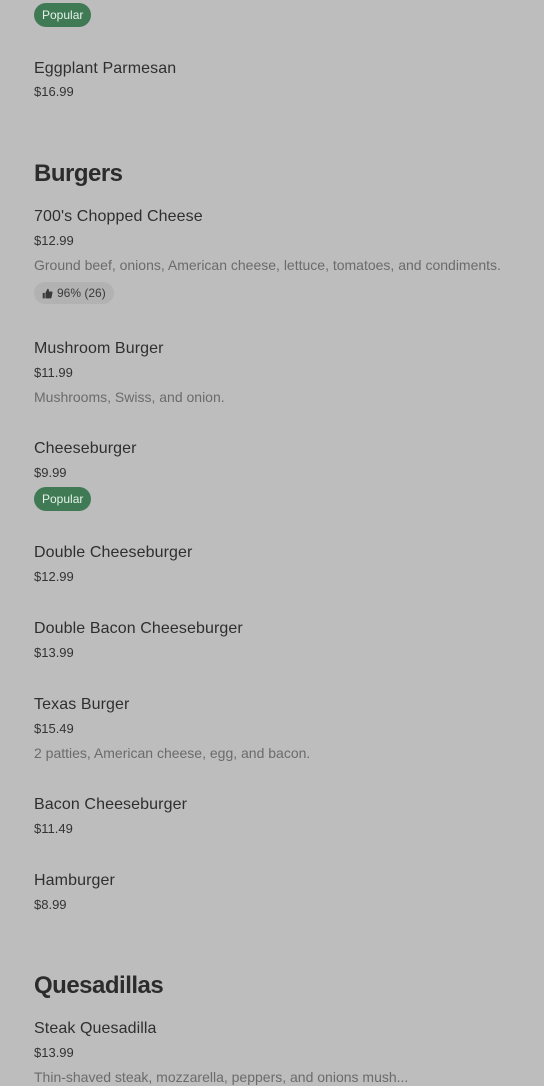 The image size is (544, 1086). What do you see at coordinates (50, 904) in the screenshot?
I see `item-price: $8.99` at bounding box center [50, 904].